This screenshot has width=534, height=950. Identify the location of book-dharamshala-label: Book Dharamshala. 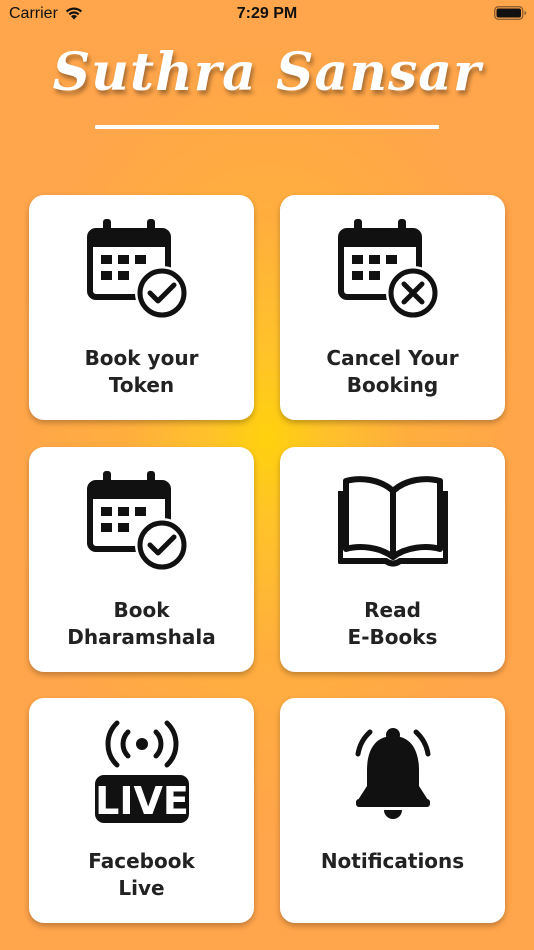
(141, 623).